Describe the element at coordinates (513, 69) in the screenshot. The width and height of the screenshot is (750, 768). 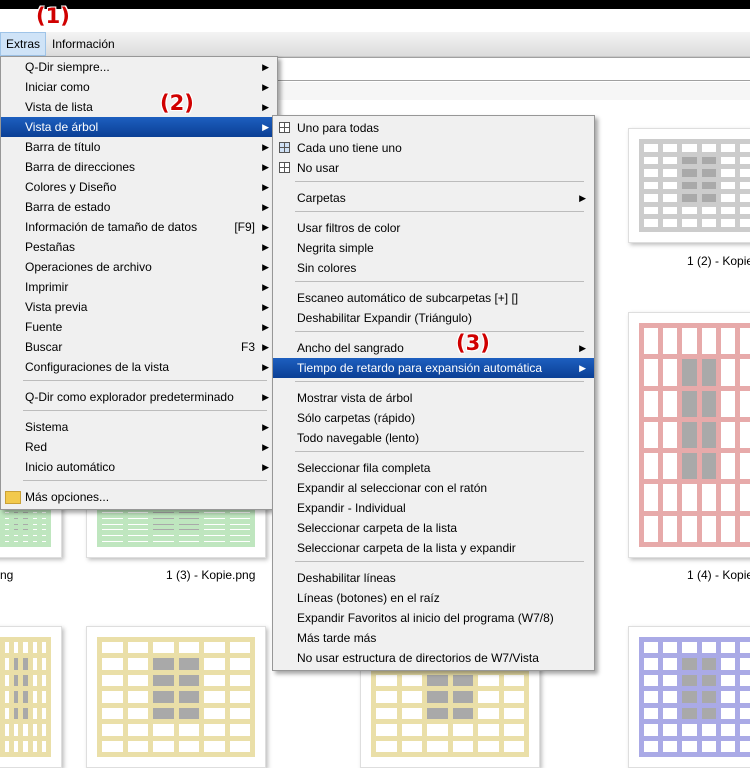
I see `address-bar` at that location.